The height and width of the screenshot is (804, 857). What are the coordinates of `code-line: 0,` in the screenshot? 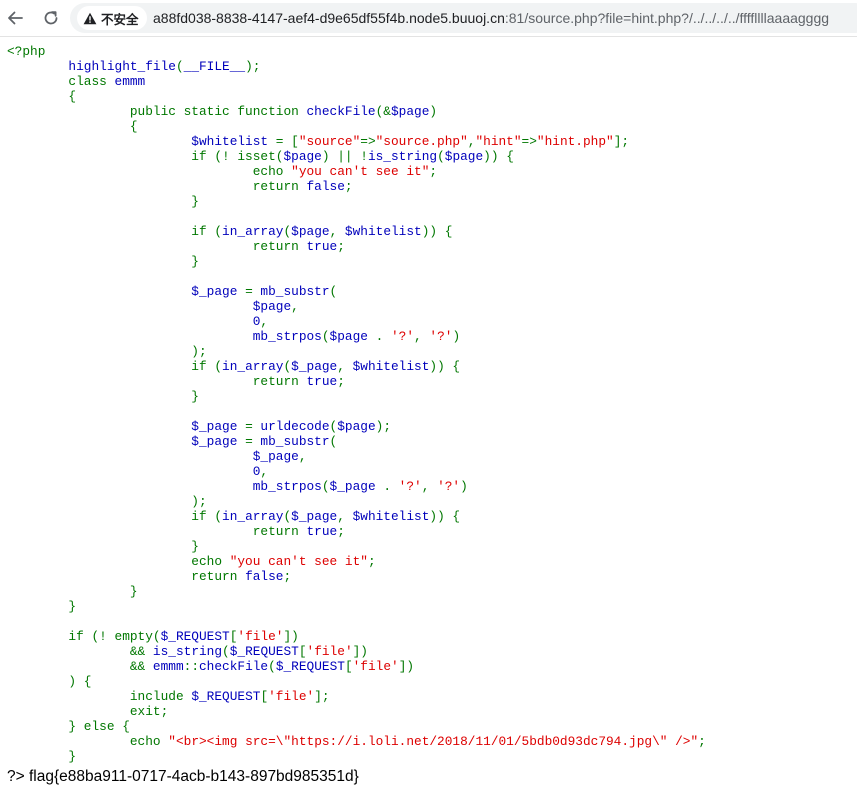 It's located at (137, 471).